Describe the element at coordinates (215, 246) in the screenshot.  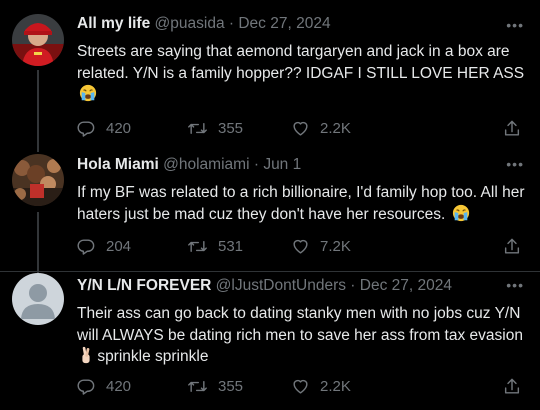
I see `retweet-button: 531` at that location.